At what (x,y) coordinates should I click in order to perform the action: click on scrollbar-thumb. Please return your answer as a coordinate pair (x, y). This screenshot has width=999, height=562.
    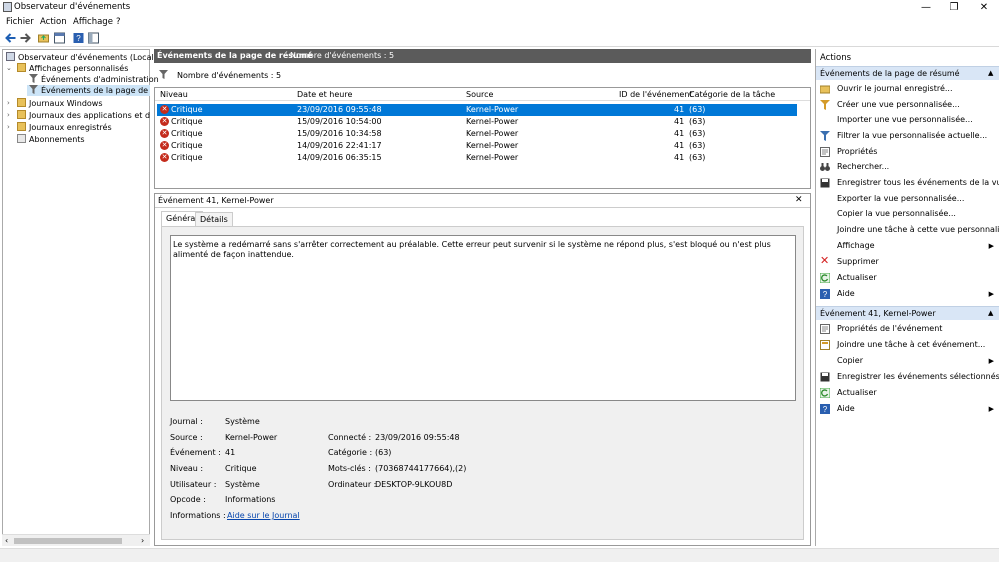
    Looking at the image, I should click on (68, 541).